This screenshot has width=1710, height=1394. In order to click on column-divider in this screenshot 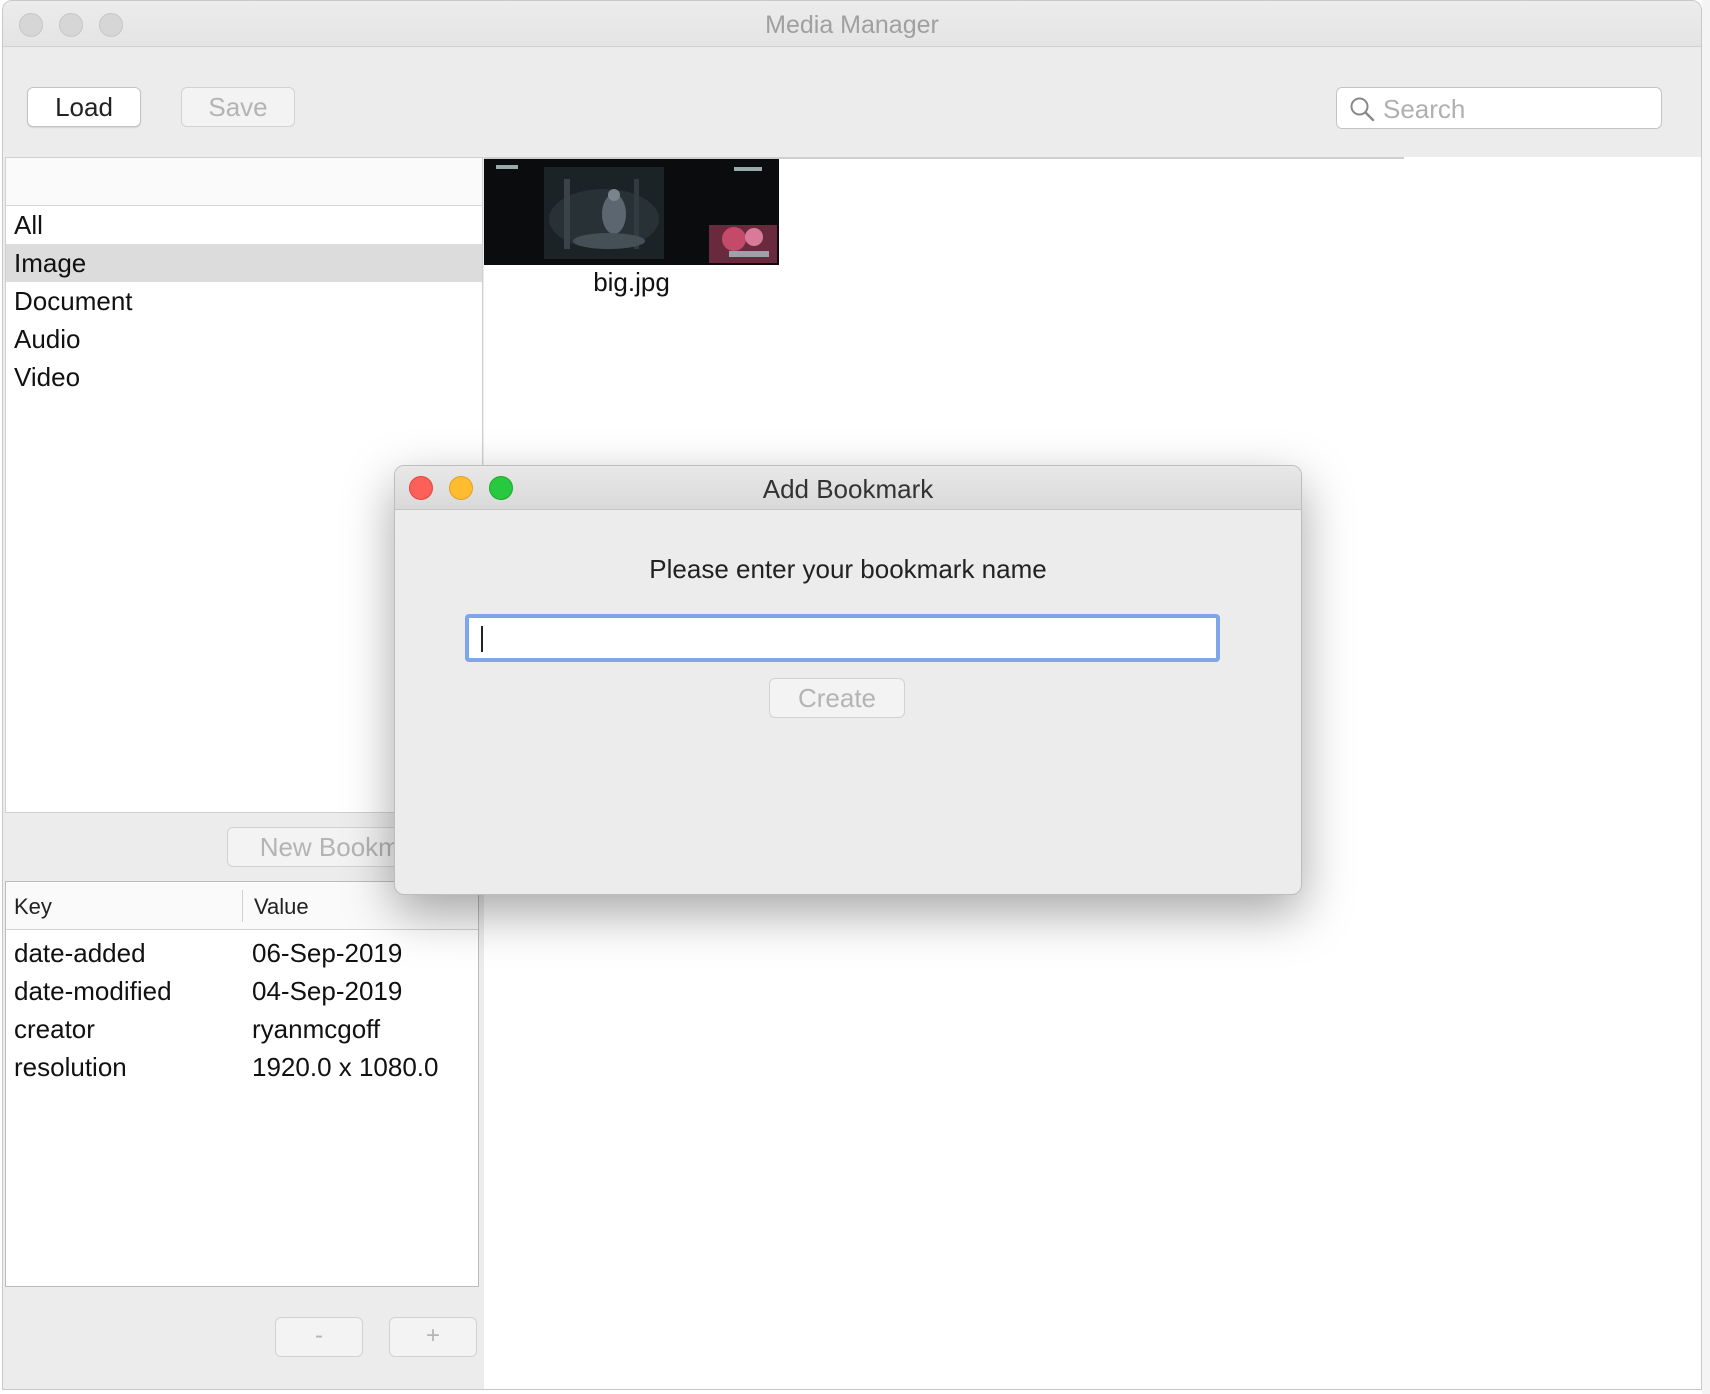, I will do `click(242, 906)`.